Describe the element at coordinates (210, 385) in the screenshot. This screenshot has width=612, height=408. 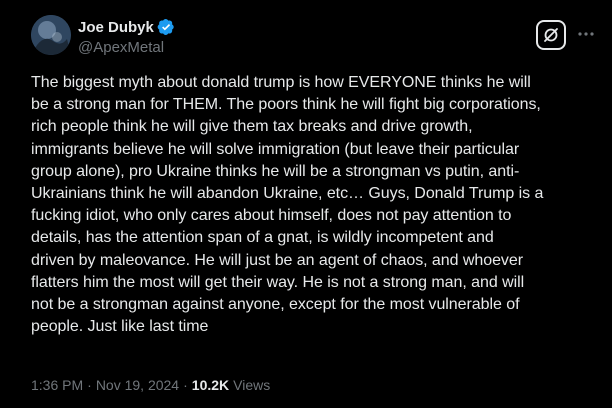
I see `views-count: 10.2K` at that location.